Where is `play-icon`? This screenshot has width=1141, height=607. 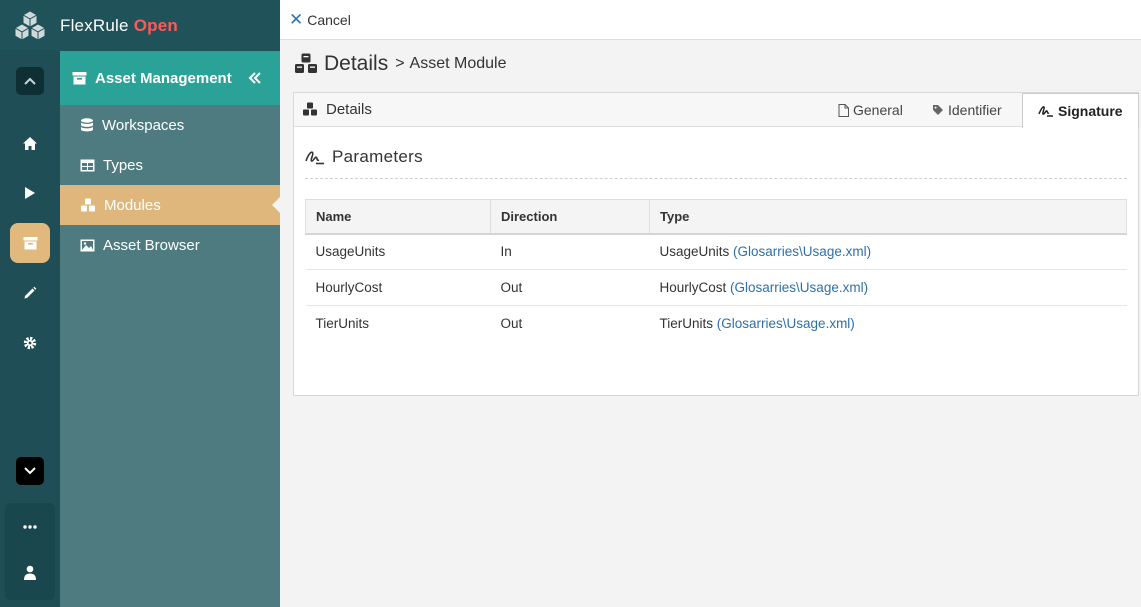 play-icon is located at coordinates (30, 193).